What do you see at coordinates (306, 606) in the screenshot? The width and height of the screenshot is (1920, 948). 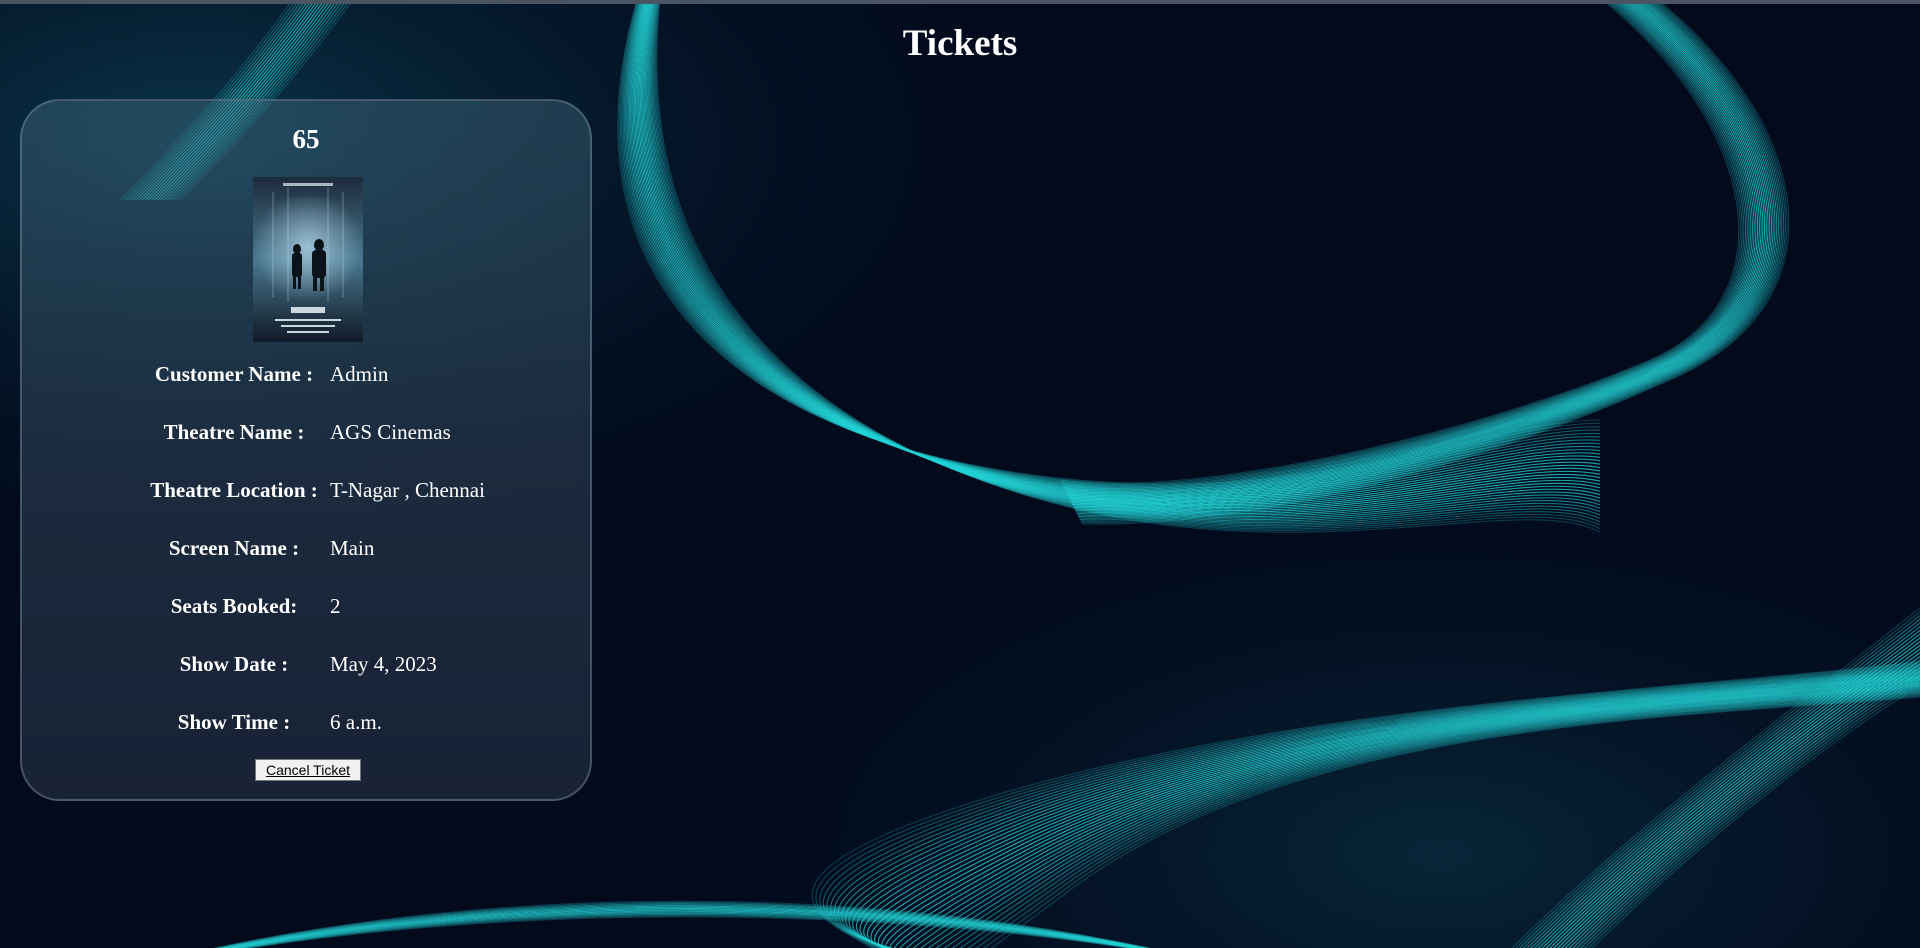 I see `seats-booked-row: Seats Booked: 2` at bounding box center [306, 606].